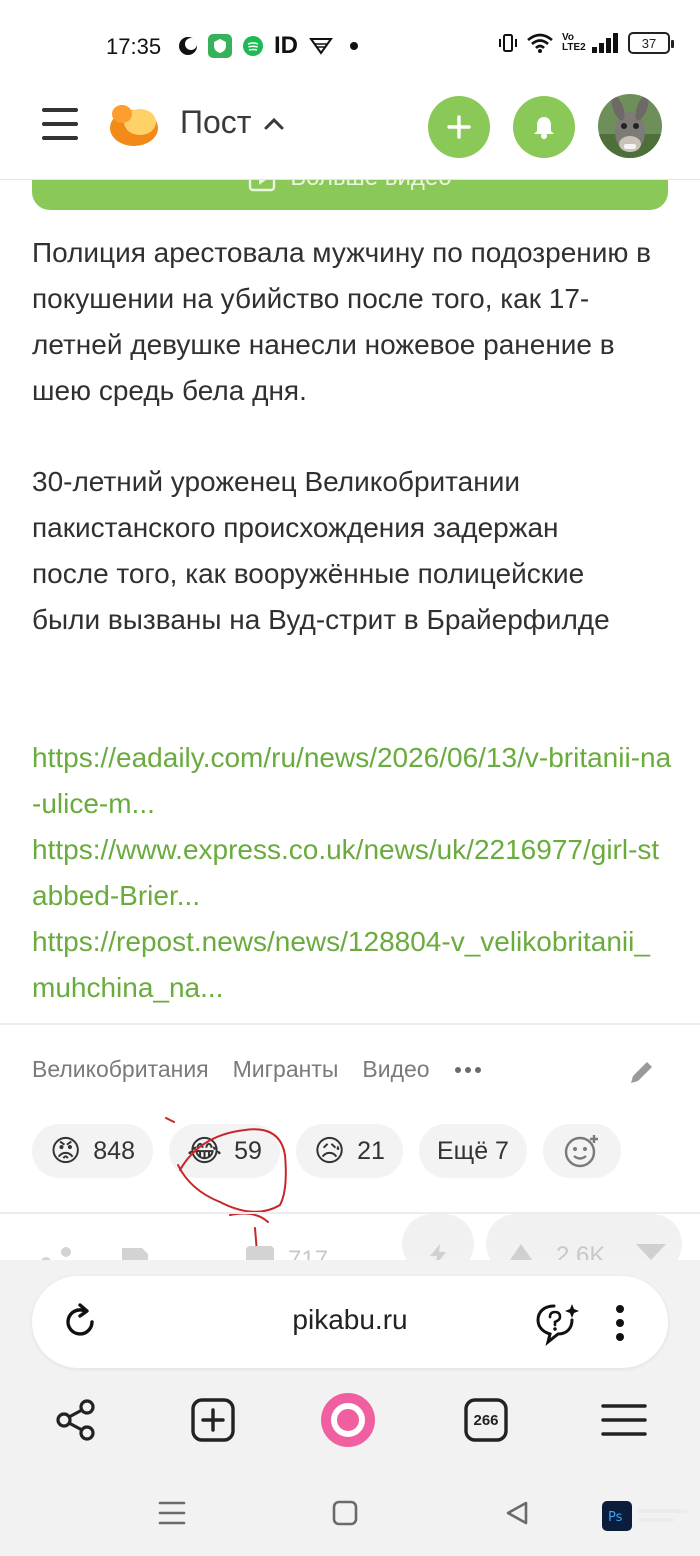  I want to click on page-title: Пост, so click(216, 122).